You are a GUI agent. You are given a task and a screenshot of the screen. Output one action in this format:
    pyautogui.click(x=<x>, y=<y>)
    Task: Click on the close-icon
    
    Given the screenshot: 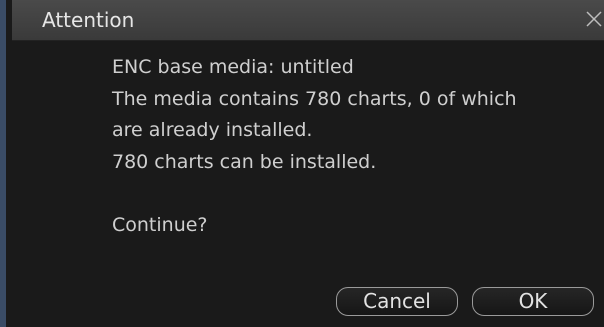 What is the action you would take?
    pyautogui.click(x=593, y=19)
    